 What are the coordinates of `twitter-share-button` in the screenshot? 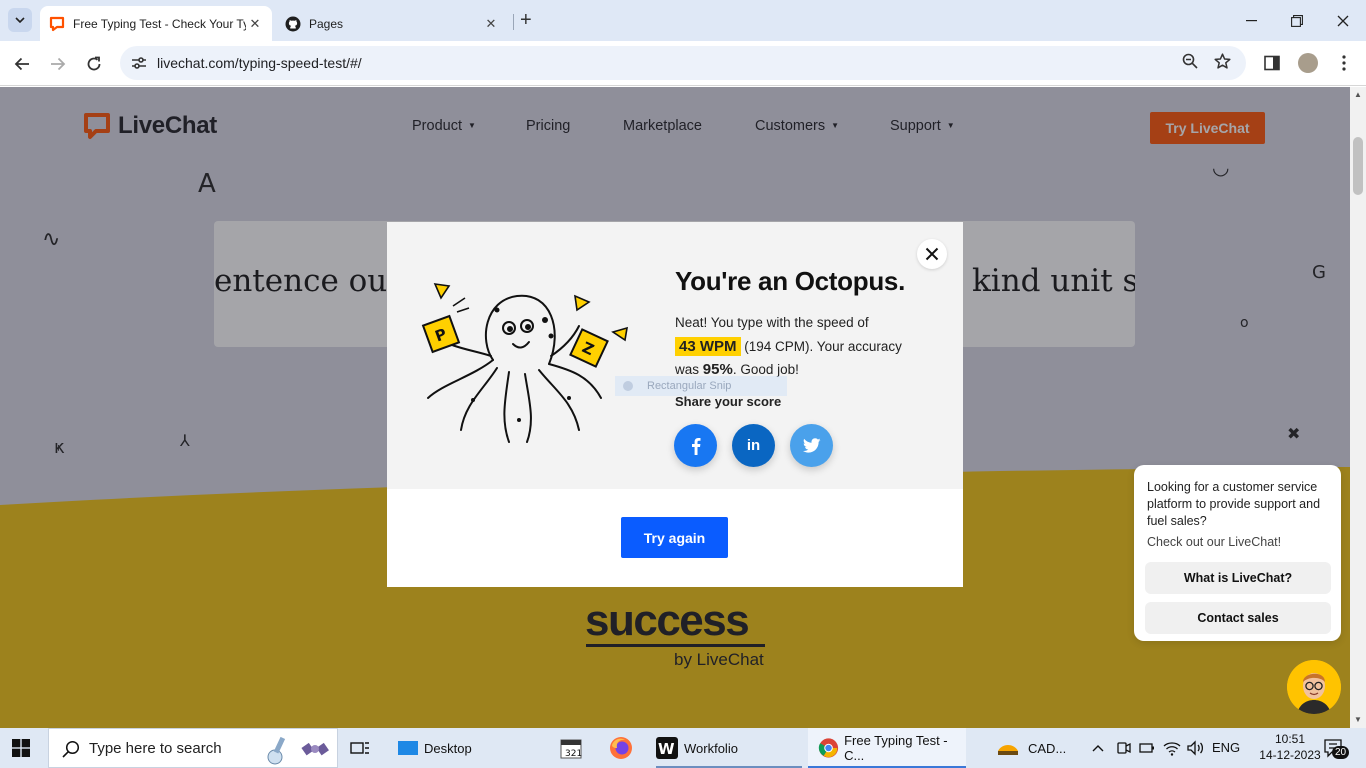 It's located at (811, 445).